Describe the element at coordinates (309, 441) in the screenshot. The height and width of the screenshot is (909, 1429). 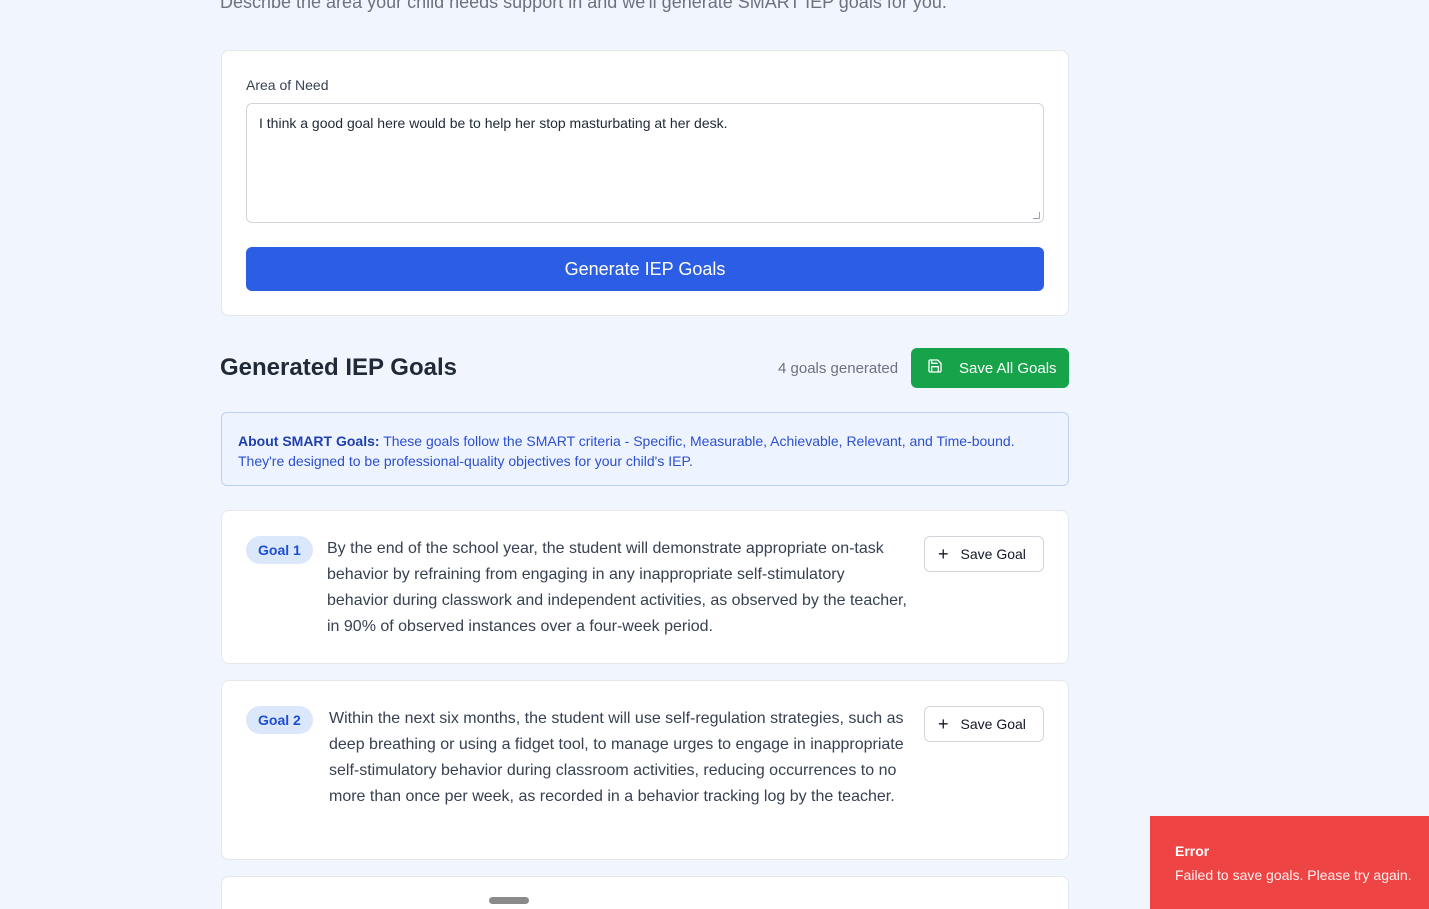
I see `info-heading: About SMART Goals:` at that location.